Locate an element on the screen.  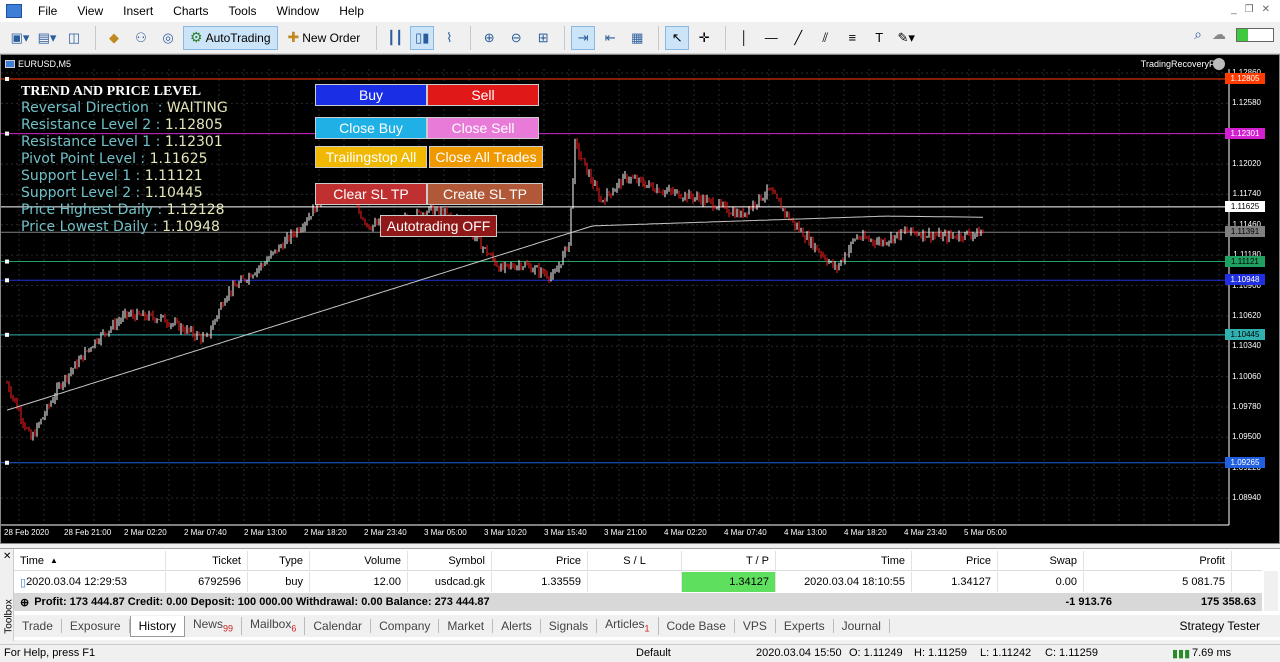
menu-view: View is located at coordinates (90, 11).